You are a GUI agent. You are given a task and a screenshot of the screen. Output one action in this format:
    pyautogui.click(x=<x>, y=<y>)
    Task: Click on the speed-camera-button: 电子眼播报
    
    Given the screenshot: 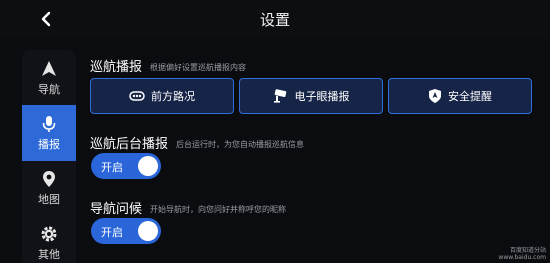 What is the action you would take?
    pyautogui.click(x=311, y=96)
    